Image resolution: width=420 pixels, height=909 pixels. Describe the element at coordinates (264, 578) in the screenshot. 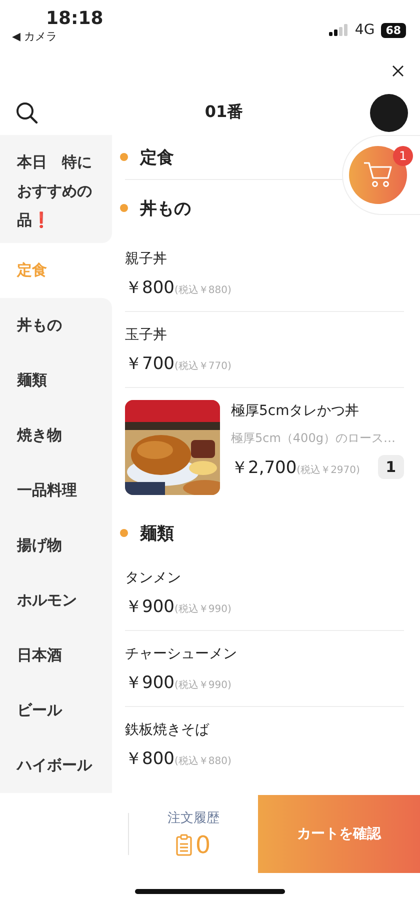

I see `item-name: タンメン` at that location.